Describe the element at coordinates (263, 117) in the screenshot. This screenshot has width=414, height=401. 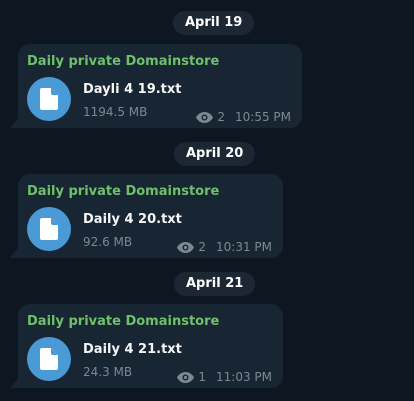
I see `message-time: 10:55 PM` at that location.